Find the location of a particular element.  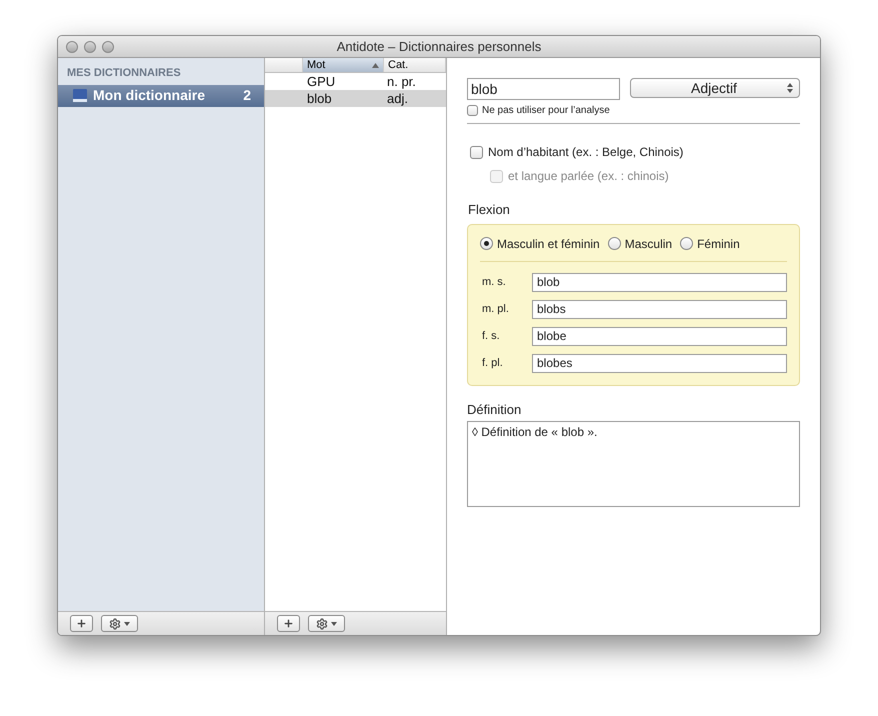

checkbox-label: Ne pas utiliser pour l’analyse is located at coordinates (546, 111).